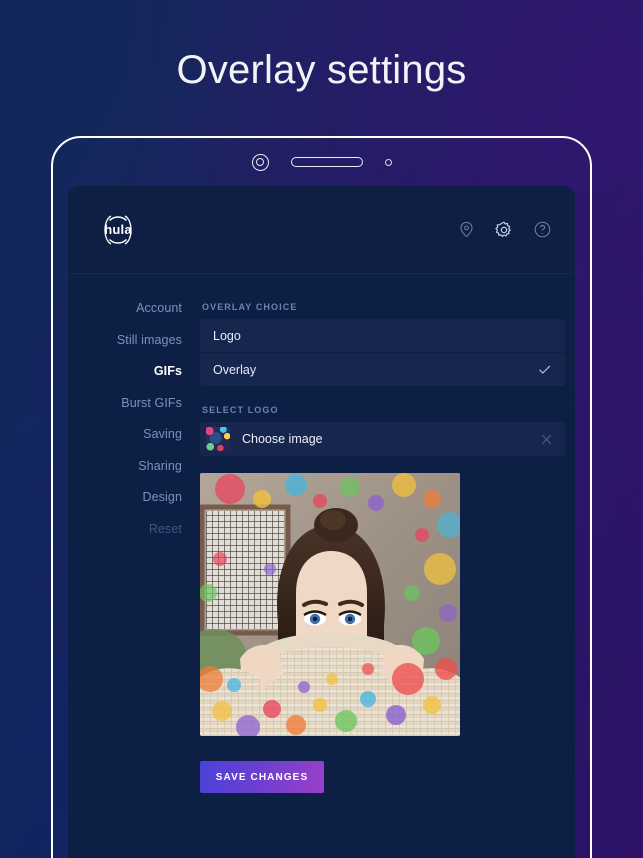 This screenshot has width=643, height=858. What do you see at coordinates (382, 439) in the screenshot?
I see `choose-image-row: Choose image` at bounding box center [382, 439].